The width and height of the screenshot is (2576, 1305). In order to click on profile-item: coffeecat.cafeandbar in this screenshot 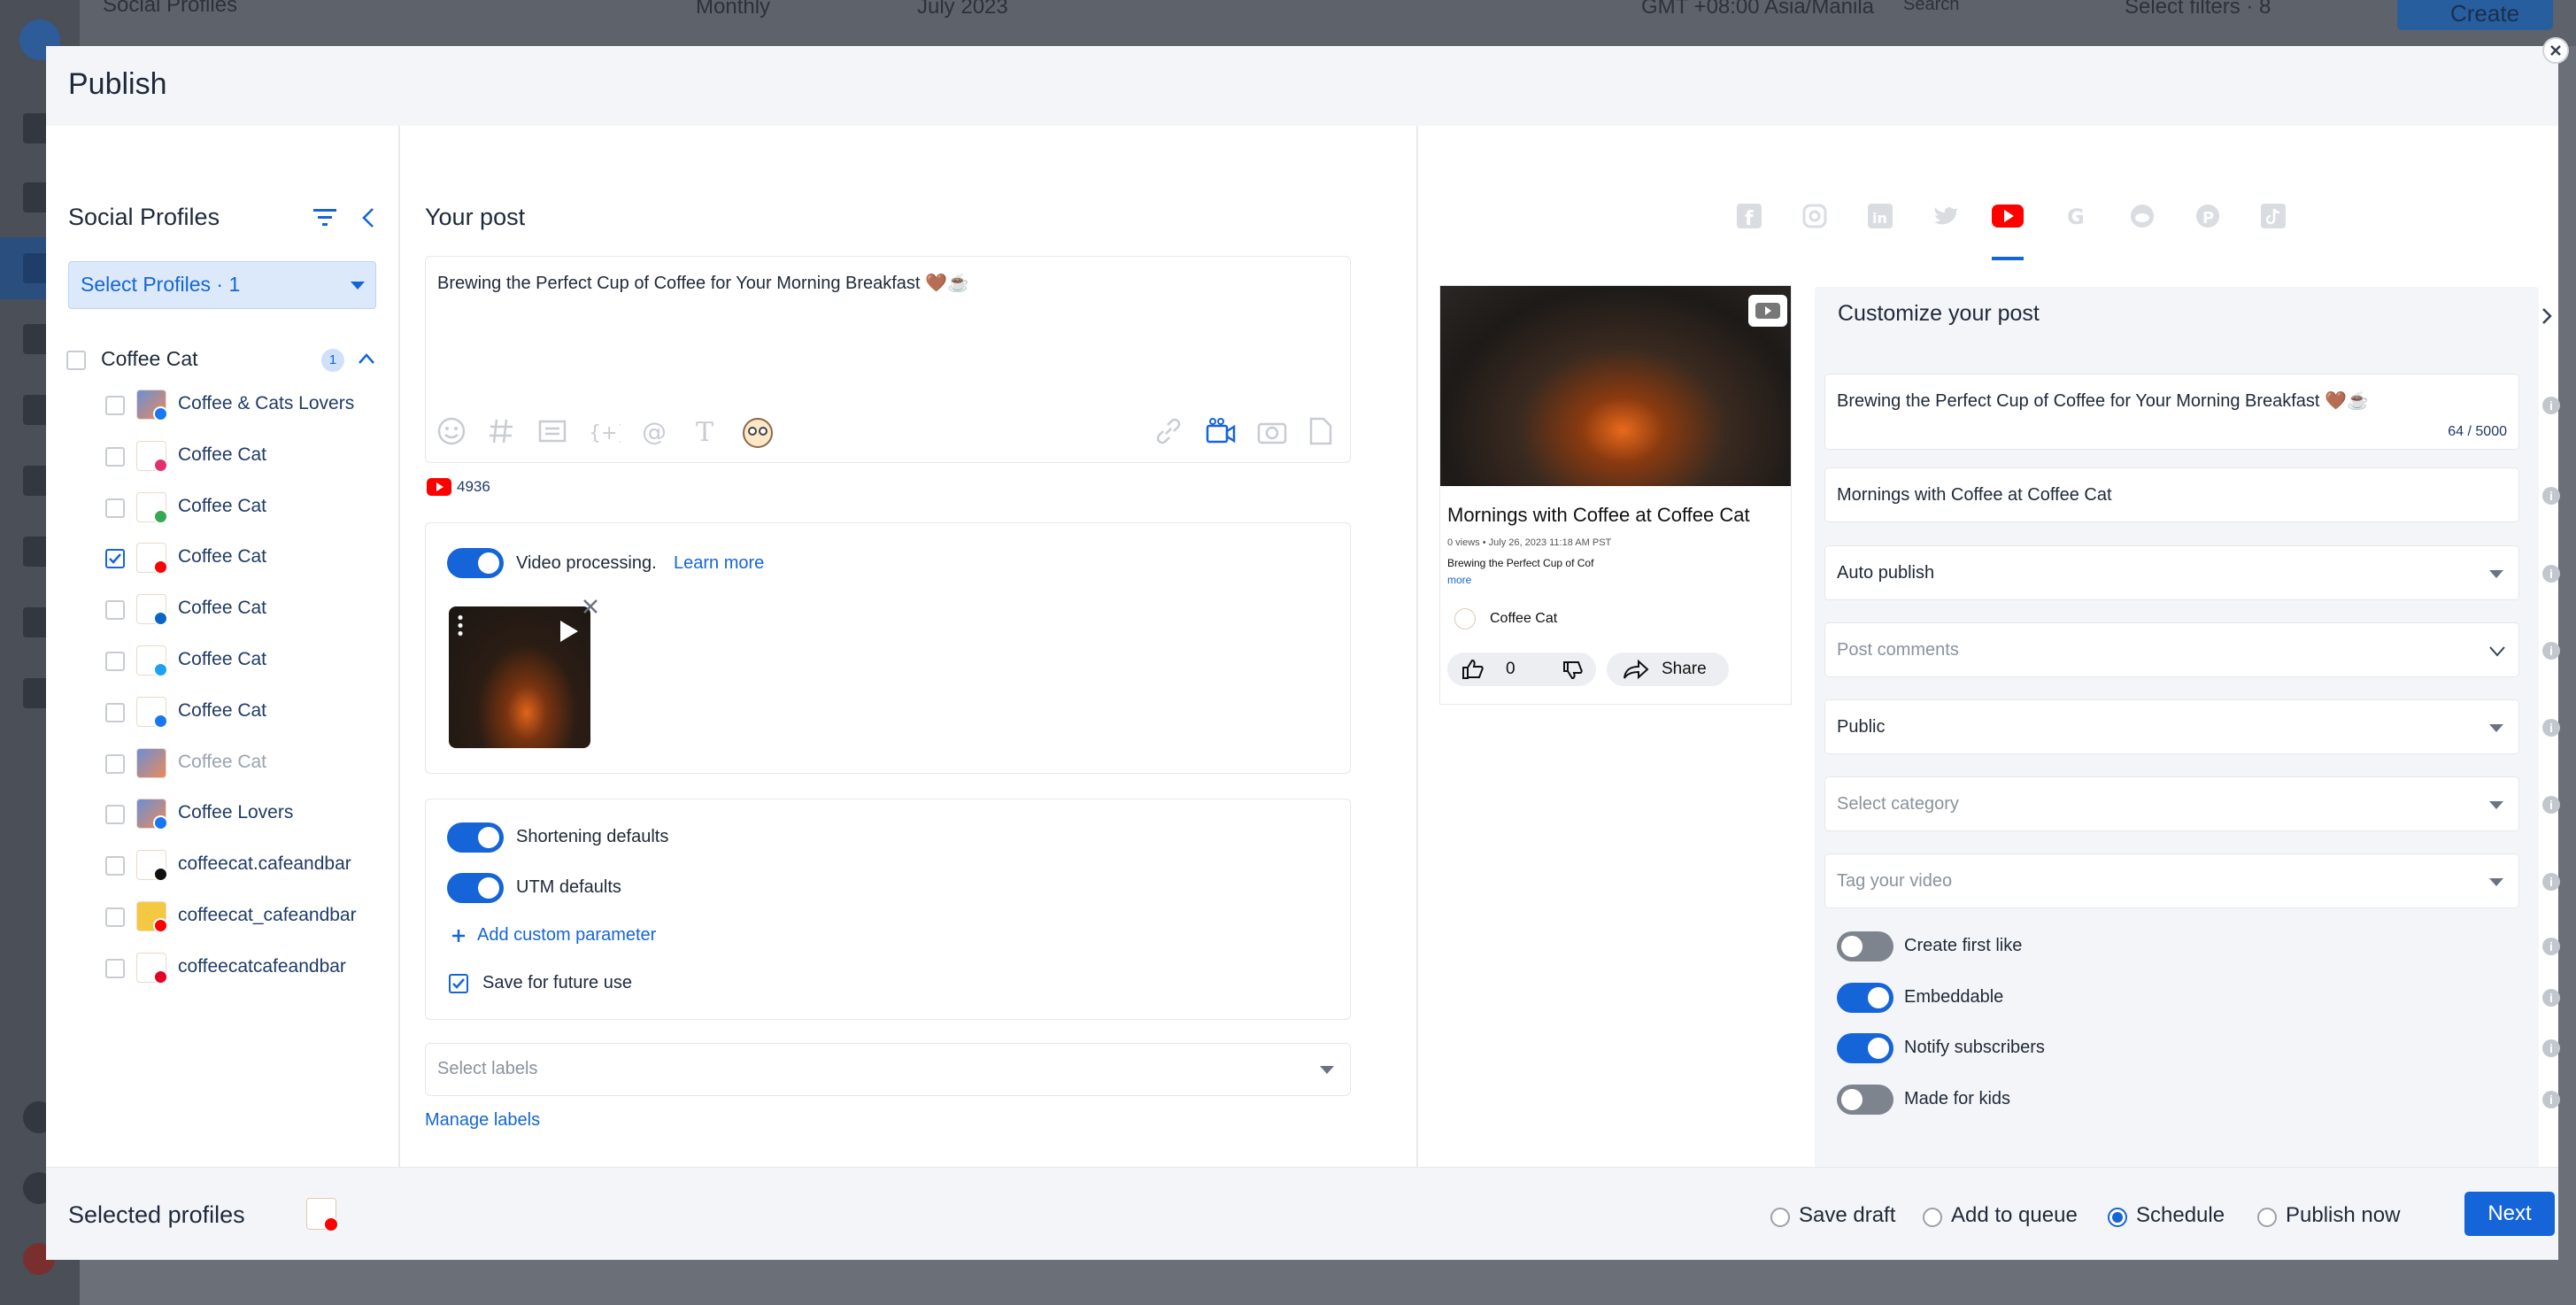, I will do `click(245, 866)`.